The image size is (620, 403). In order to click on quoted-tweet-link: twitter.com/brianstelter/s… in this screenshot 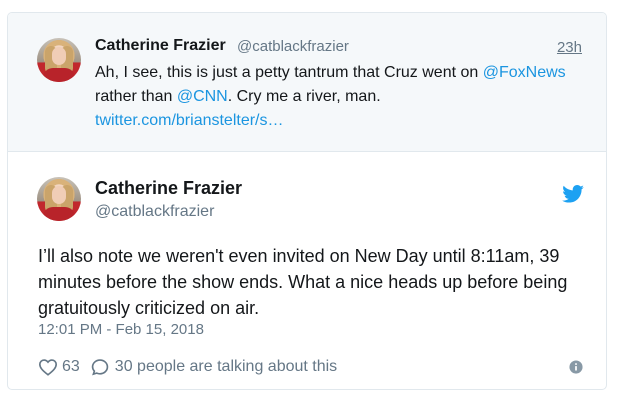, I will do `click(189, 120)`.